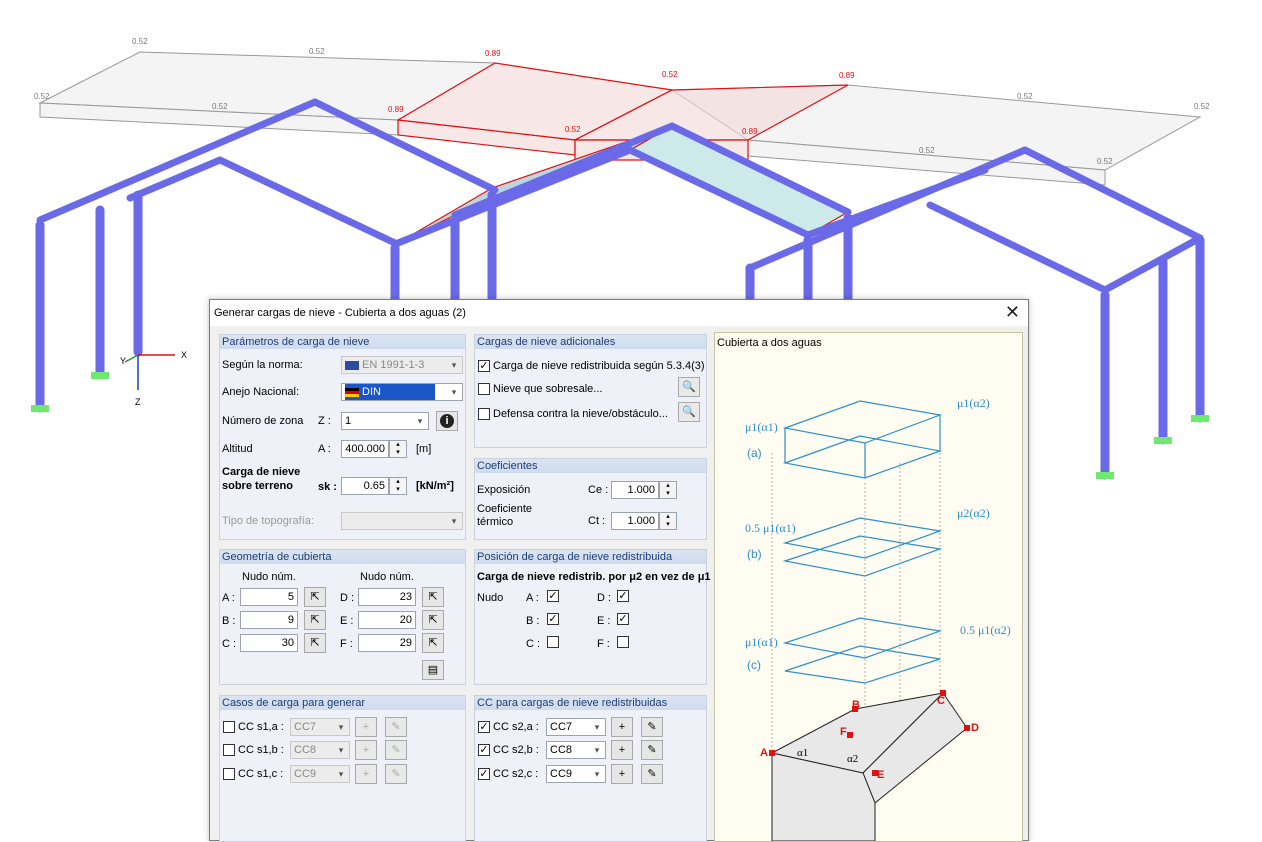 Image resolution: width=1262 pixels, height=842 pixels. I want to click on case-s1a-select: CC7 ▾, so click(320, 727).